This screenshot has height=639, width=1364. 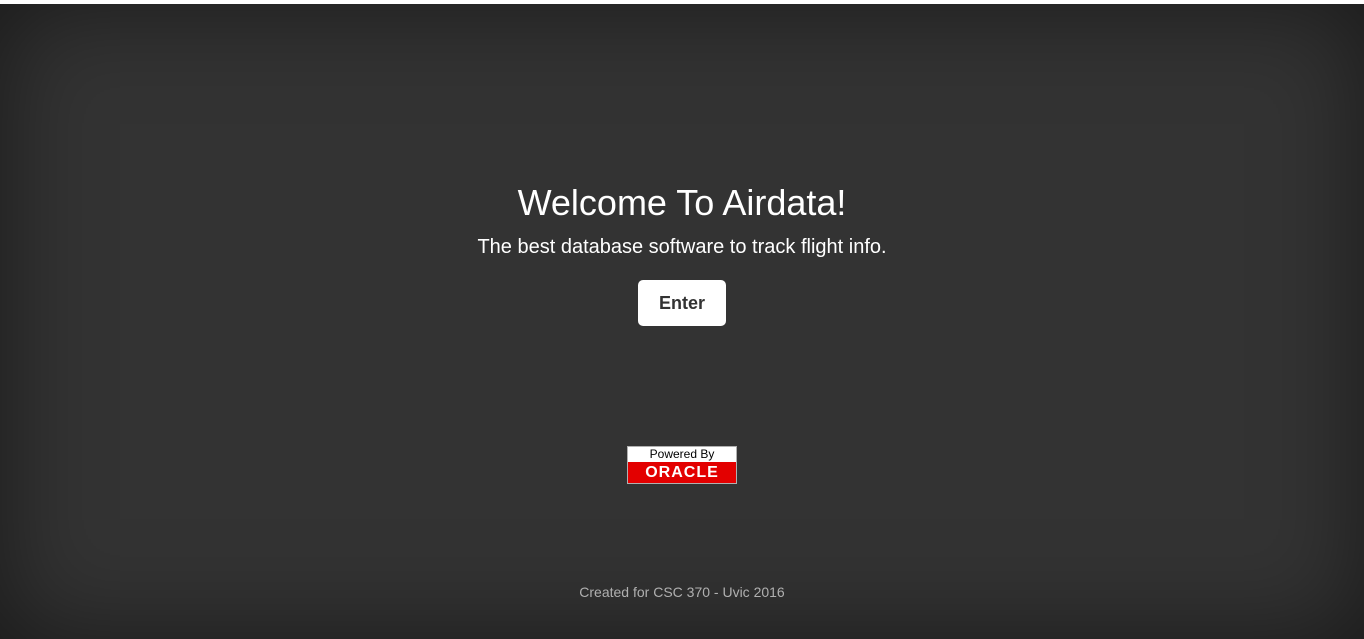 What do you see at coordinates (682, 303) in the screenshot?
I see `enter-button: Enter` at bounding box center [682, 303].